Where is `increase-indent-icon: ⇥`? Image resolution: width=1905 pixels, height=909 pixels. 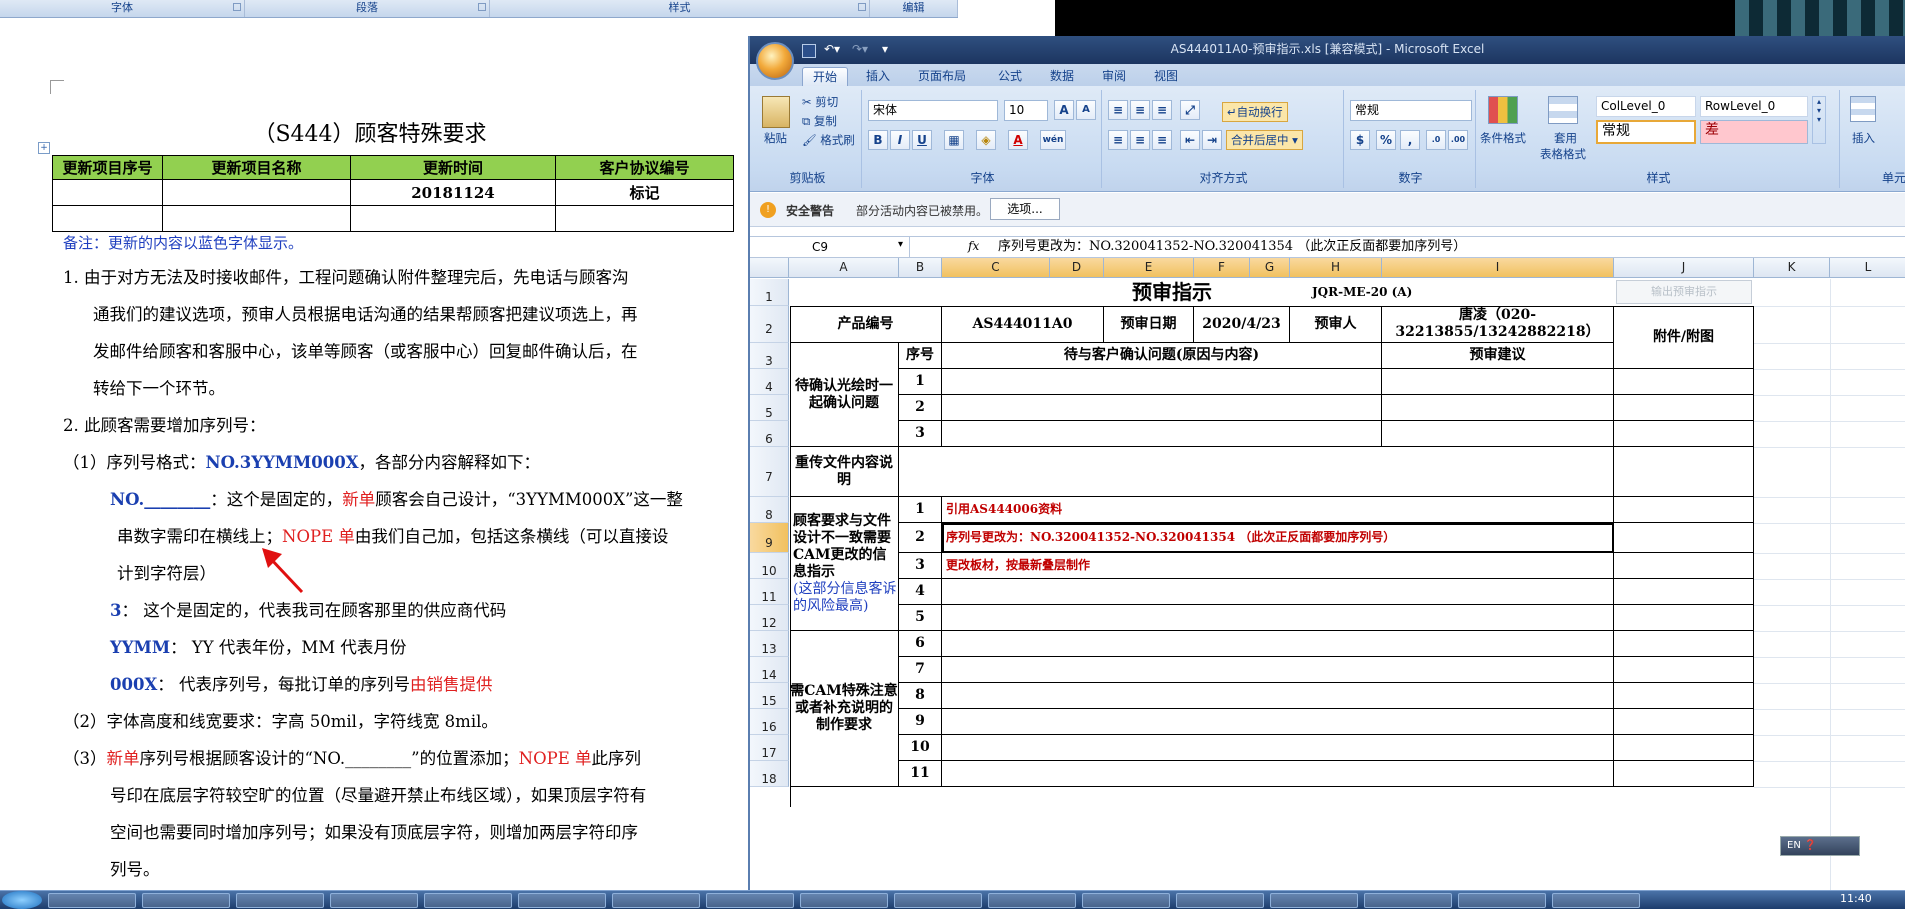 increase-indent-icon: ⇥ is located at coordinates (1212, 140).